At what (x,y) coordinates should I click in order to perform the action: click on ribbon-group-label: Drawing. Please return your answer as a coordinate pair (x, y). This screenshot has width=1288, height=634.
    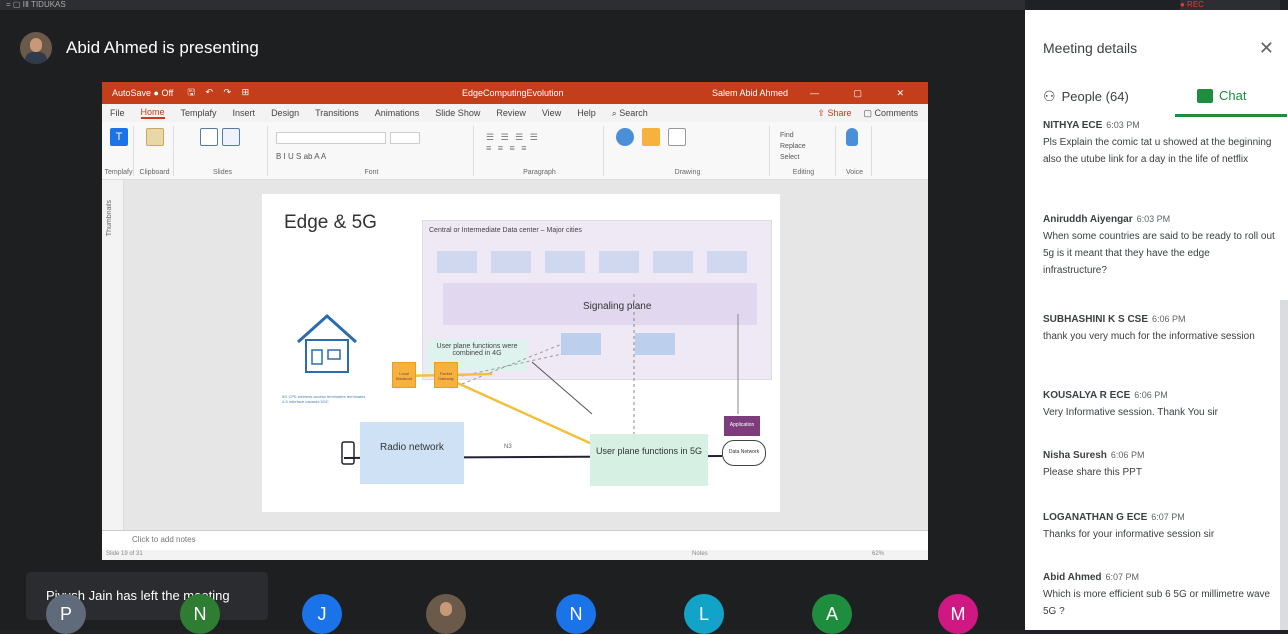
    Looking at the image, I should click on (687, 172).